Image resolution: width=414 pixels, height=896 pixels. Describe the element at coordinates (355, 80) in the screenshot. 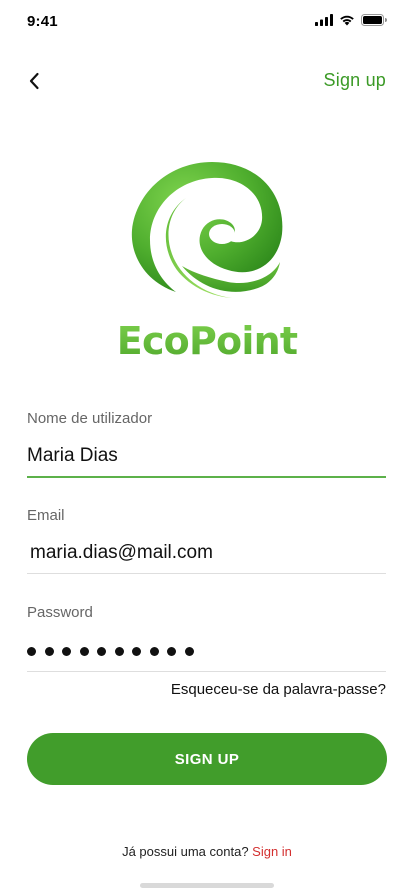

I see `signup-link: Sign up` at that location.